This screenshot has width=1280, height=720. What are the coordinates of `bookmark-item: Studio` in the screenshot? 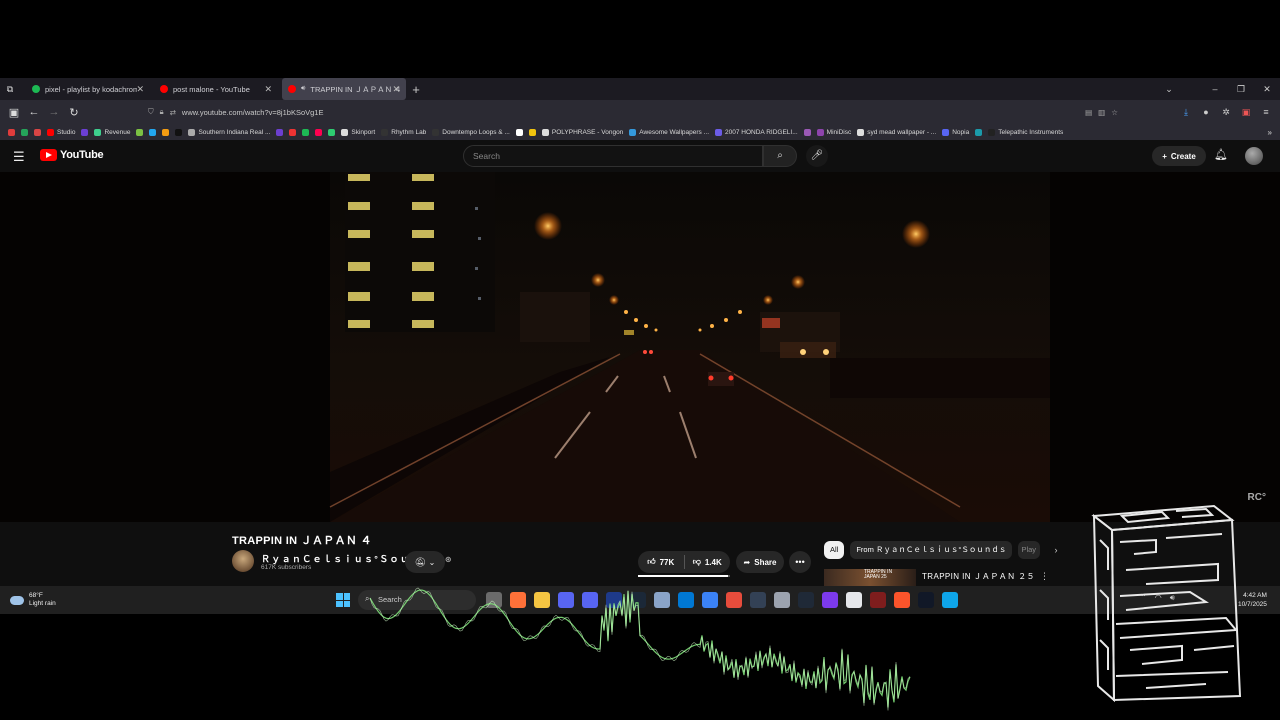 It's located at (61, 132).